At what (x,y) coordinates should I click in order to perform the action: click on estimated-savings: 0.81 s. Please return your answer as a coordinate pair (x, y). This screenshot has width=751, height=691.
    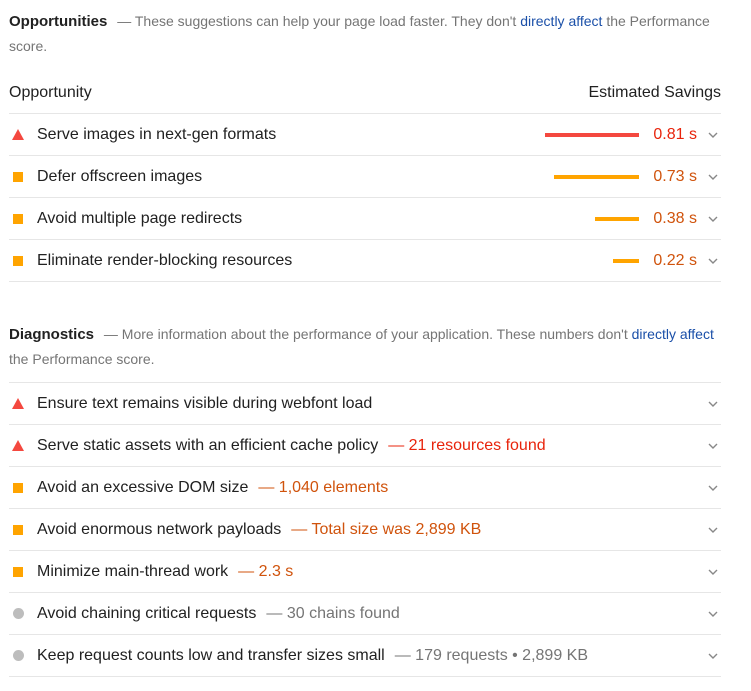
    Looking at the image, I should click on (624, 135).